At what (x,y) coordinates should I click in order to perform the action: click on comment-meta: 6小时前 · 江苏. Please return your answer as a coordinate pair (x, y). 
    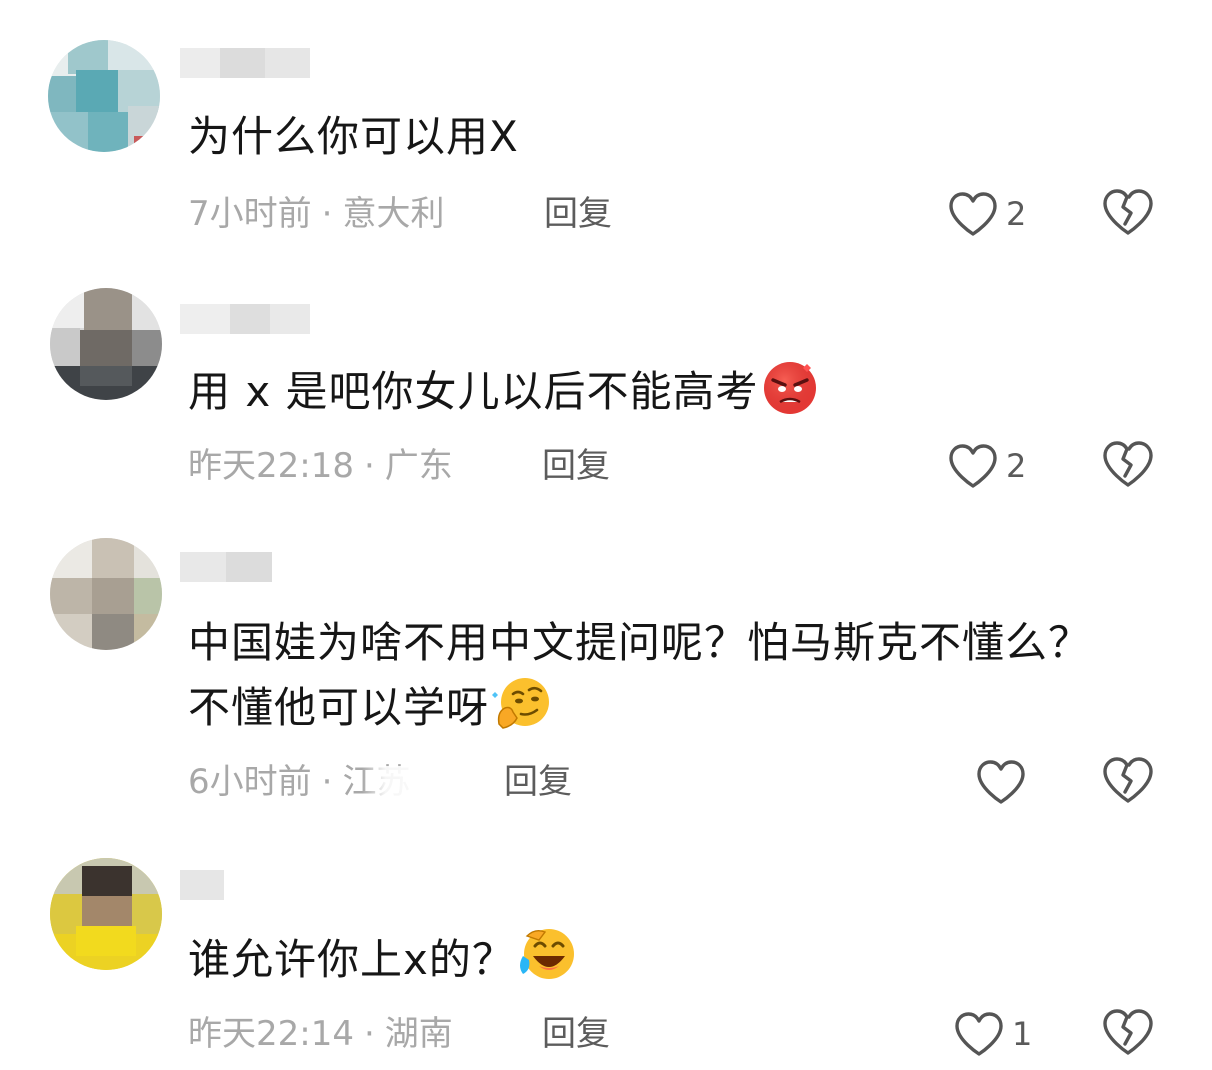
    Looking at the image, I should click on (314, 782).